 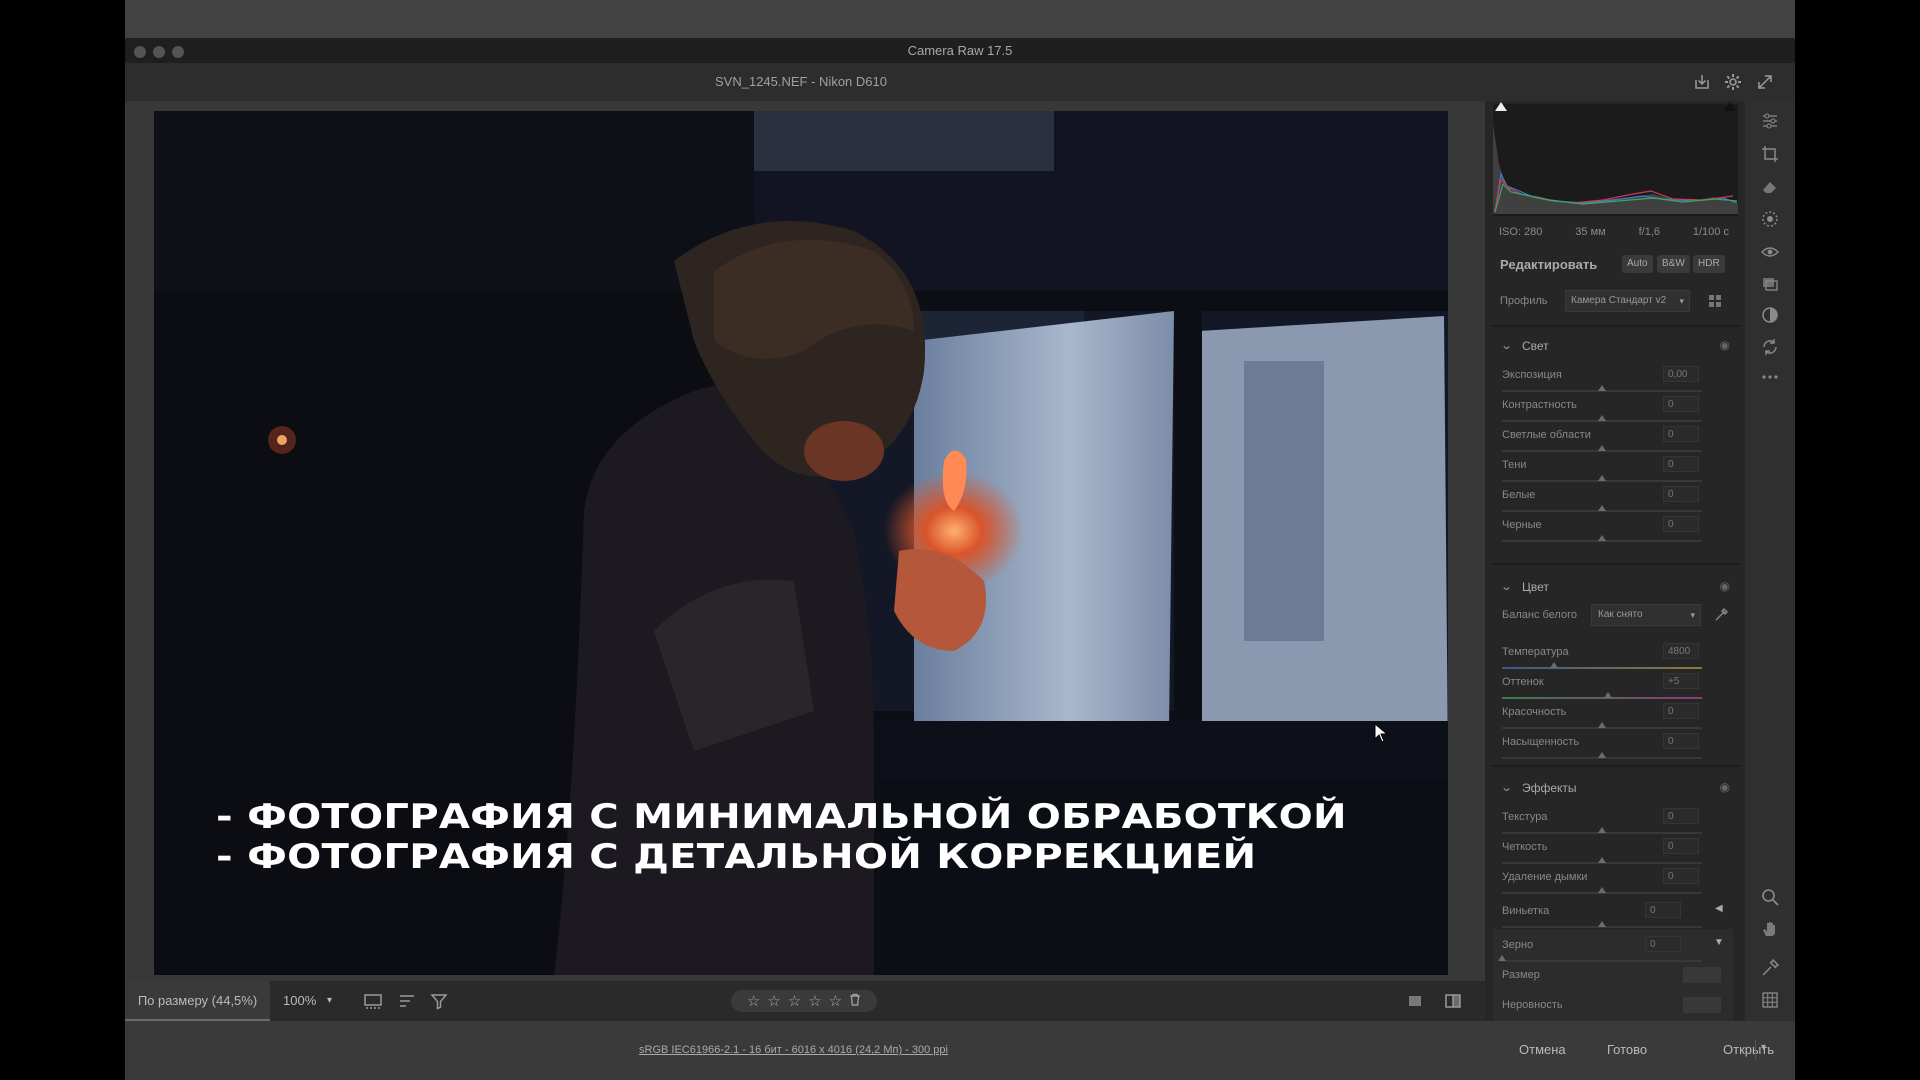 What do you see at coordinates (1637, 264) in the screenshot?
I see `auto-button: Auto` at bounding box center [1637, 264].